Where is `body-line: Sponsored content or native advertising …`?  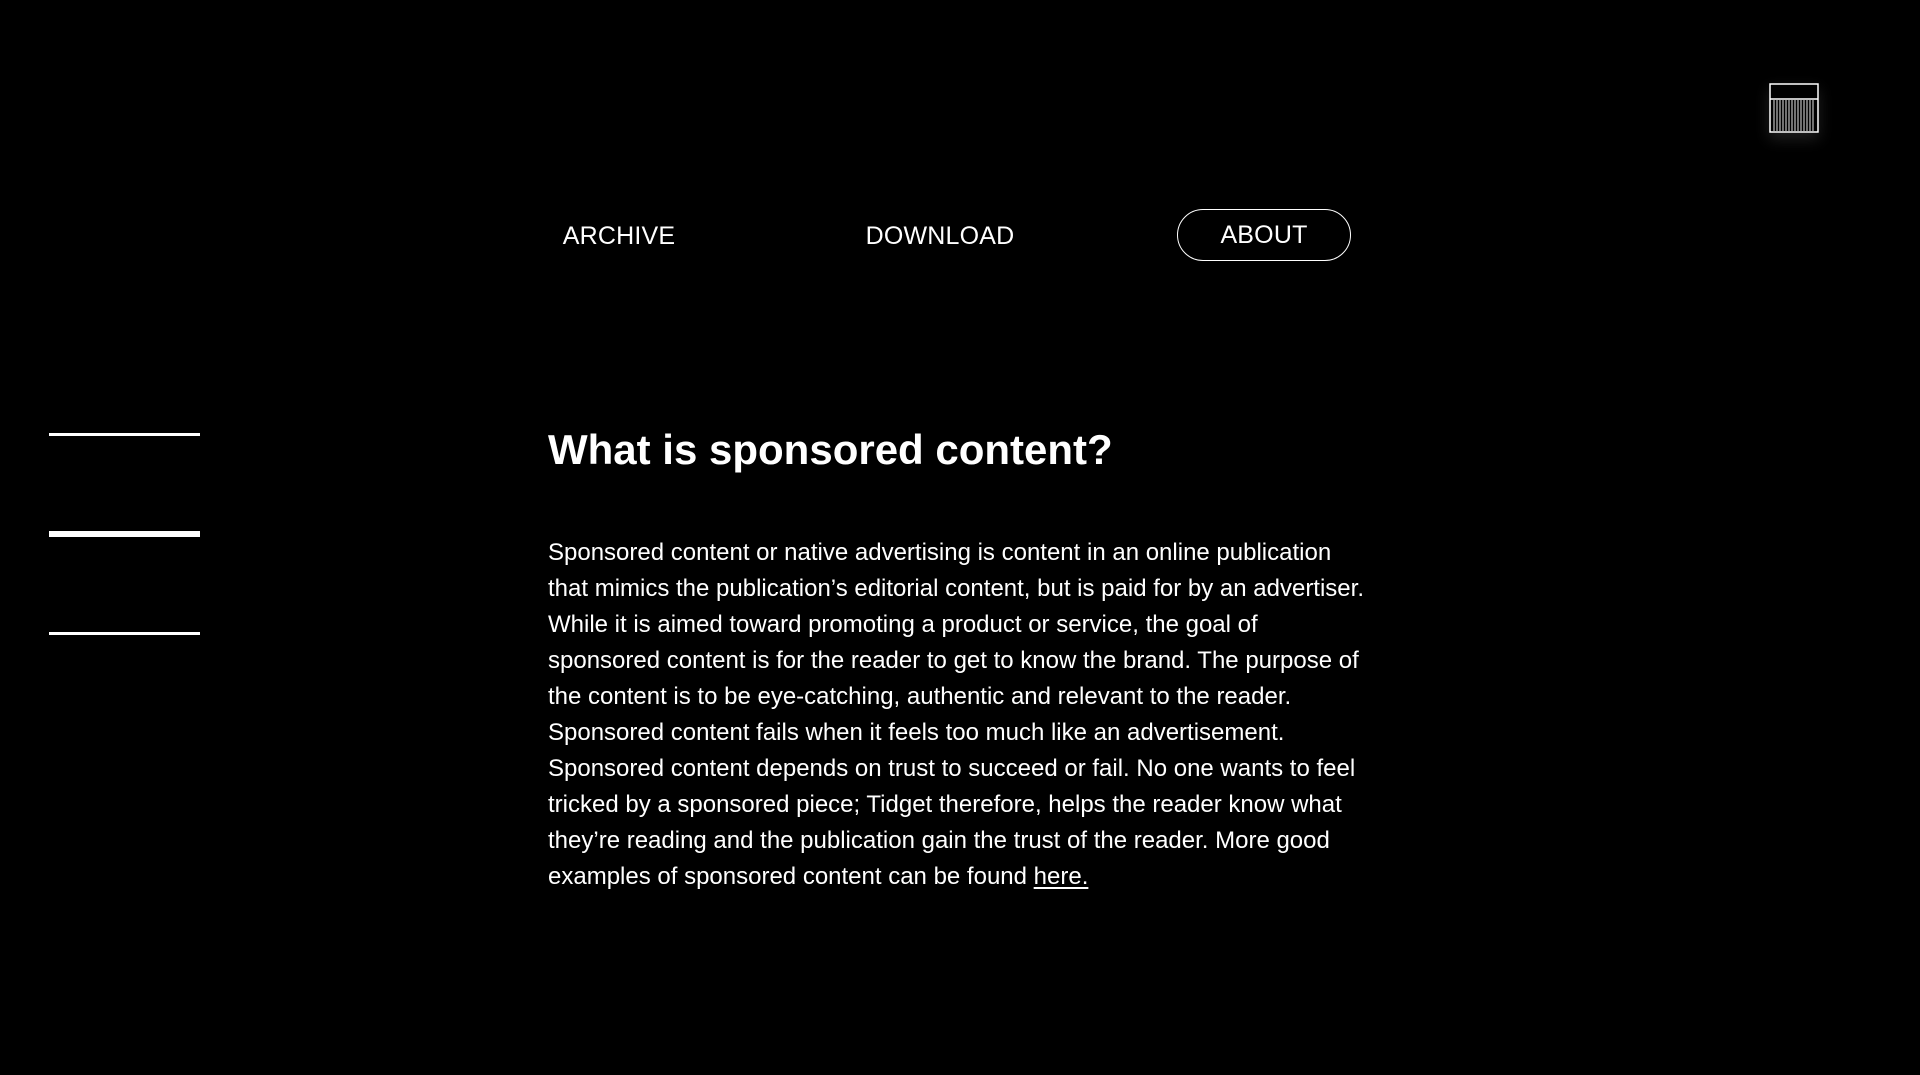
body-line: Sponsored content or native advertising … is located at coordinates (940, 552).